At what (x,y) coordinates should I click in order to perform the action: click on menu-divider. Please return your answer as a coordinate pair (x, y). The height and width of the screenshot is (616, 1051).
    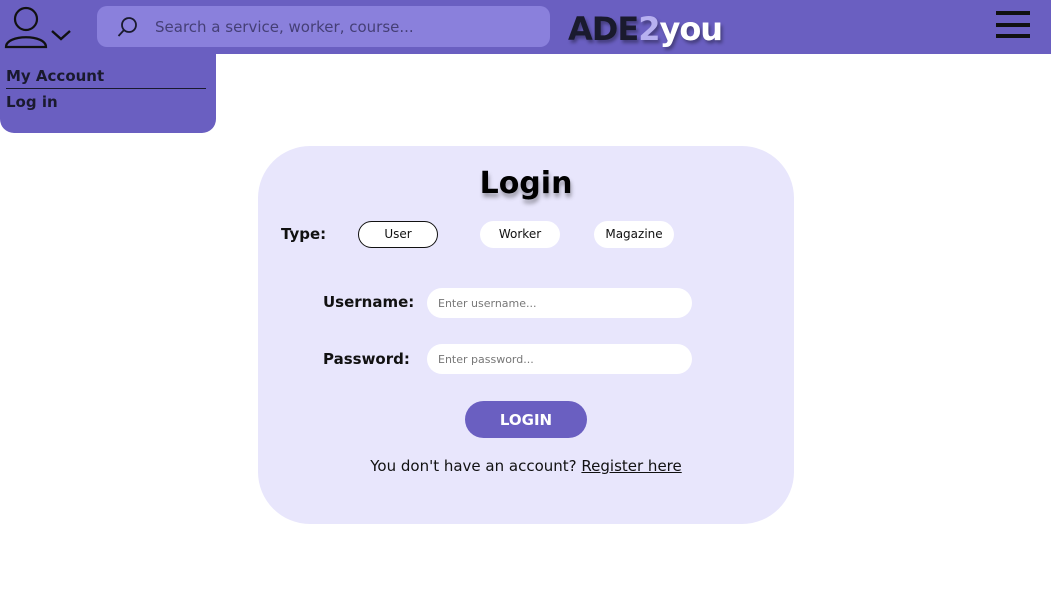
    Looking at the image, I should click on (106, 88).